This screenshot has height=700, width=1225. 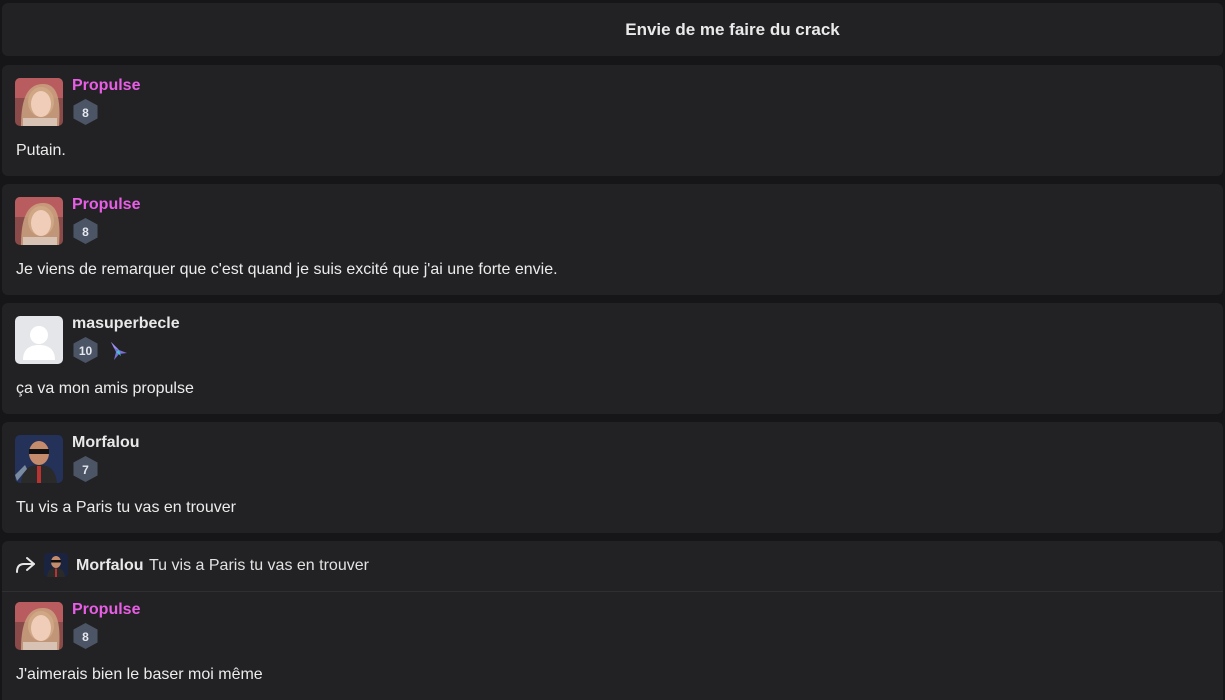 What do you see at coordinates (25, 565) in the screenshot?
I see `reply-arrow-icon` at bounding box center [25, 565].